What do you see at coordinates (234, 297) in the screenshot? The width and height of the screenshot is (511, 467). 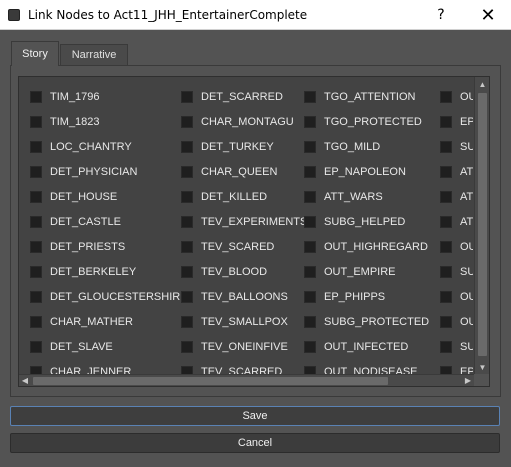 I see `node-checkbox-row: TEV_BALLOONS` at bounding box center [234, 297].